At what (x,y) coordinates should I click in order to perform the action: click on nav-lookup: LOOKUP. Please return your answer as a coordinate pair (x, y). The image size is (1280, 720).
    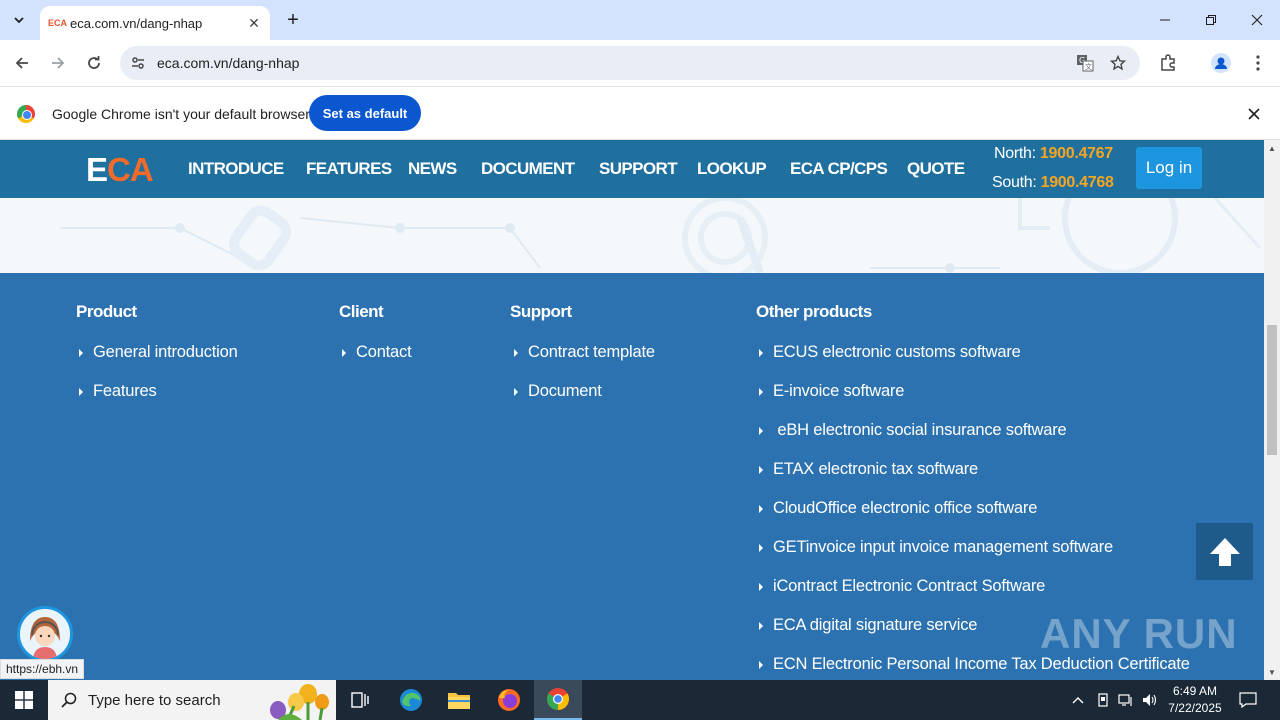
    Looking at the image, I should click on (732, 169).